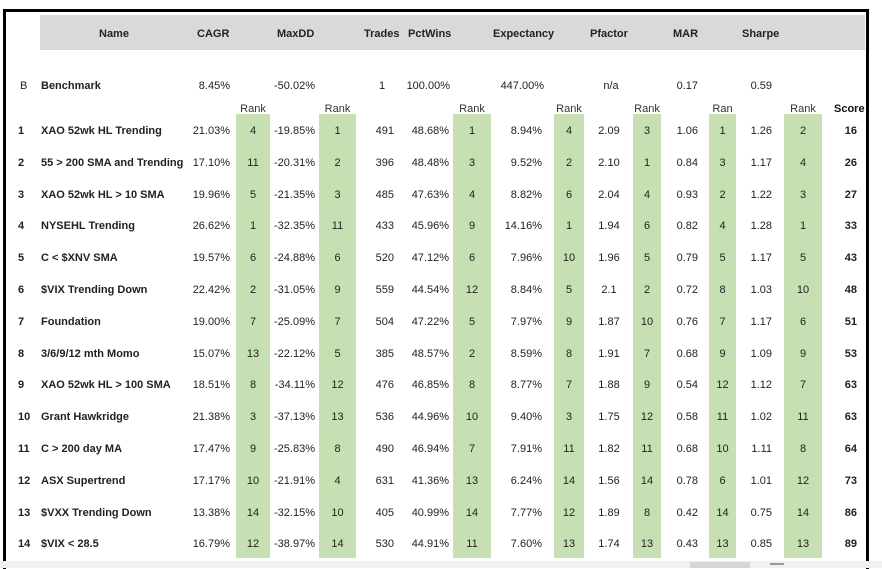 The width and height of the screenshot is (882, 569). I want to click on strategy-name: NYSEHL Trending, so click(88, 226).